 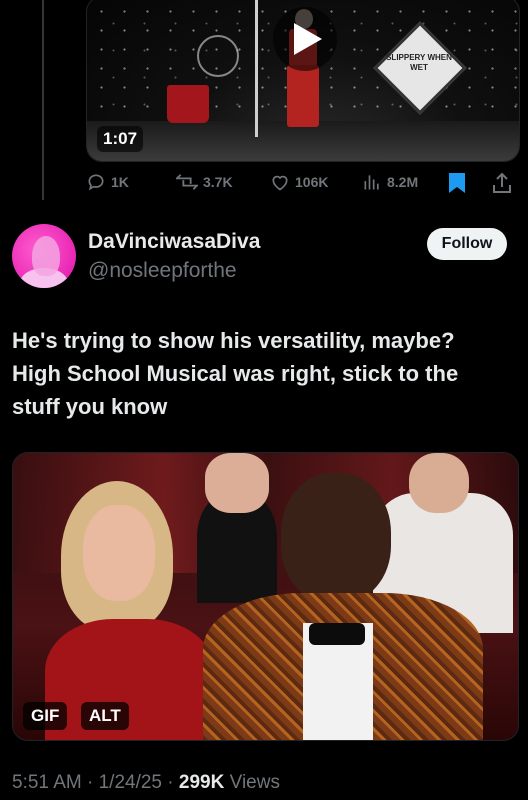 What do you see at coordinates (45, 716) in the screenshot?
I see `gif-badge: GIF` at bounding box center [45, 716].